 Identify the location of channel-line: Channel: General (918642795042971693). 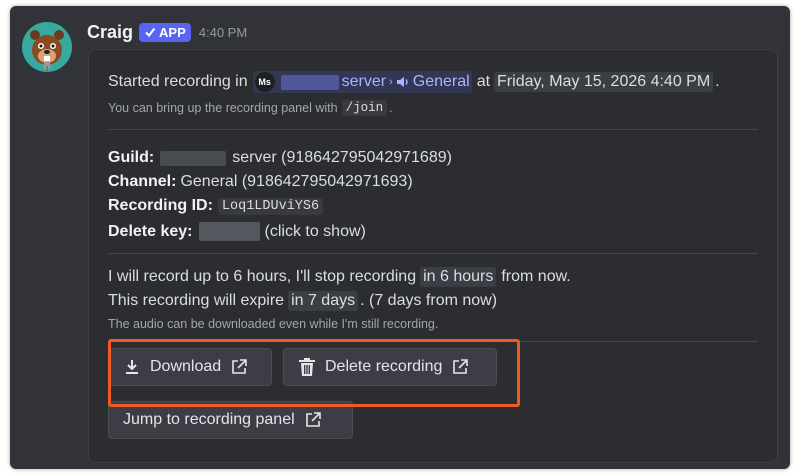
(260, 182).